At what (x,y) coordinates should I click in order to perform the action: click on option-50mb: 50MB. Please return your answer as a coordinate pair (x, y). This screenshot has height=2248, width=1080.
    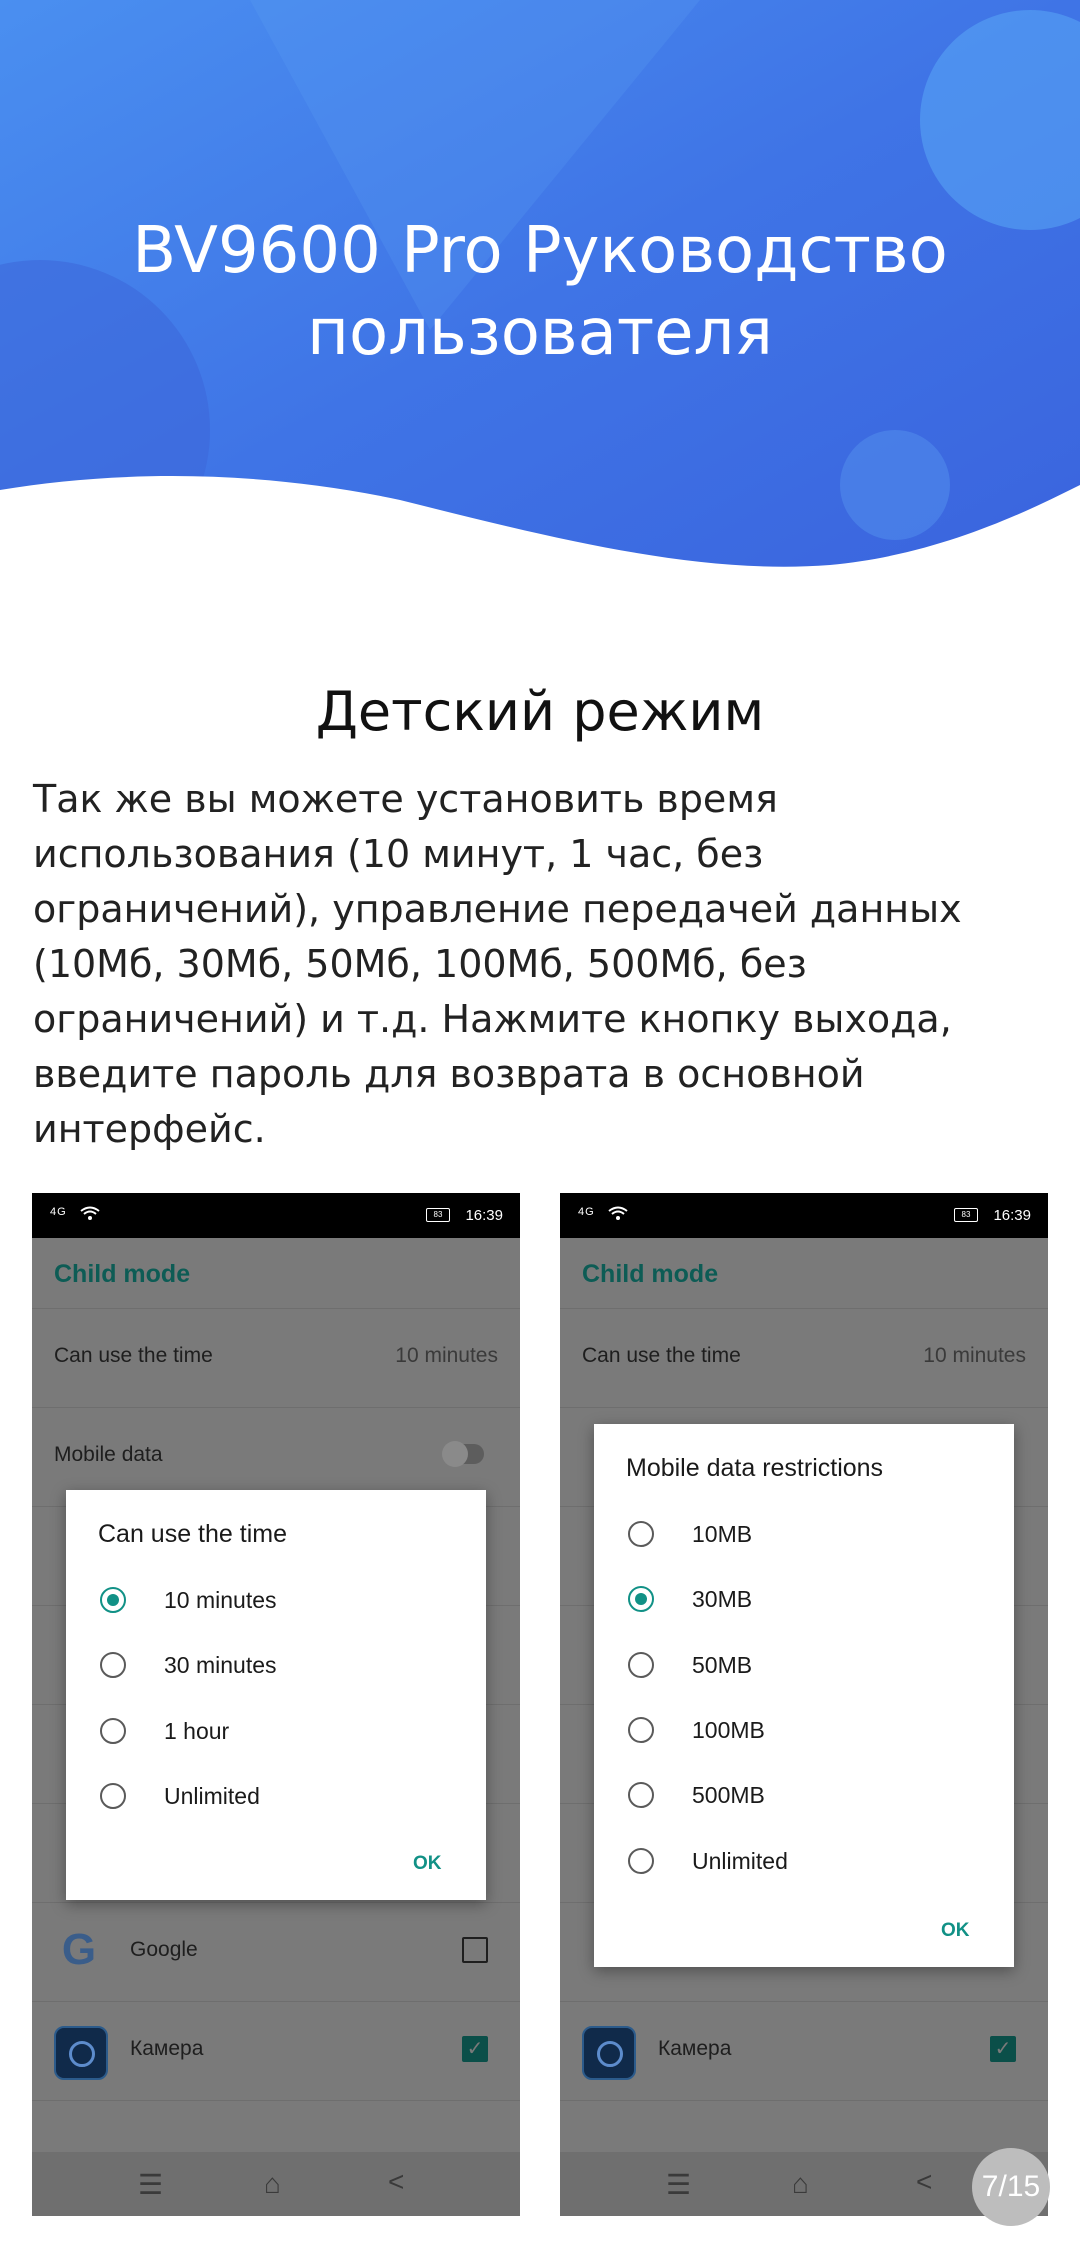
    Looking at the image, I should click on (804, 1665).